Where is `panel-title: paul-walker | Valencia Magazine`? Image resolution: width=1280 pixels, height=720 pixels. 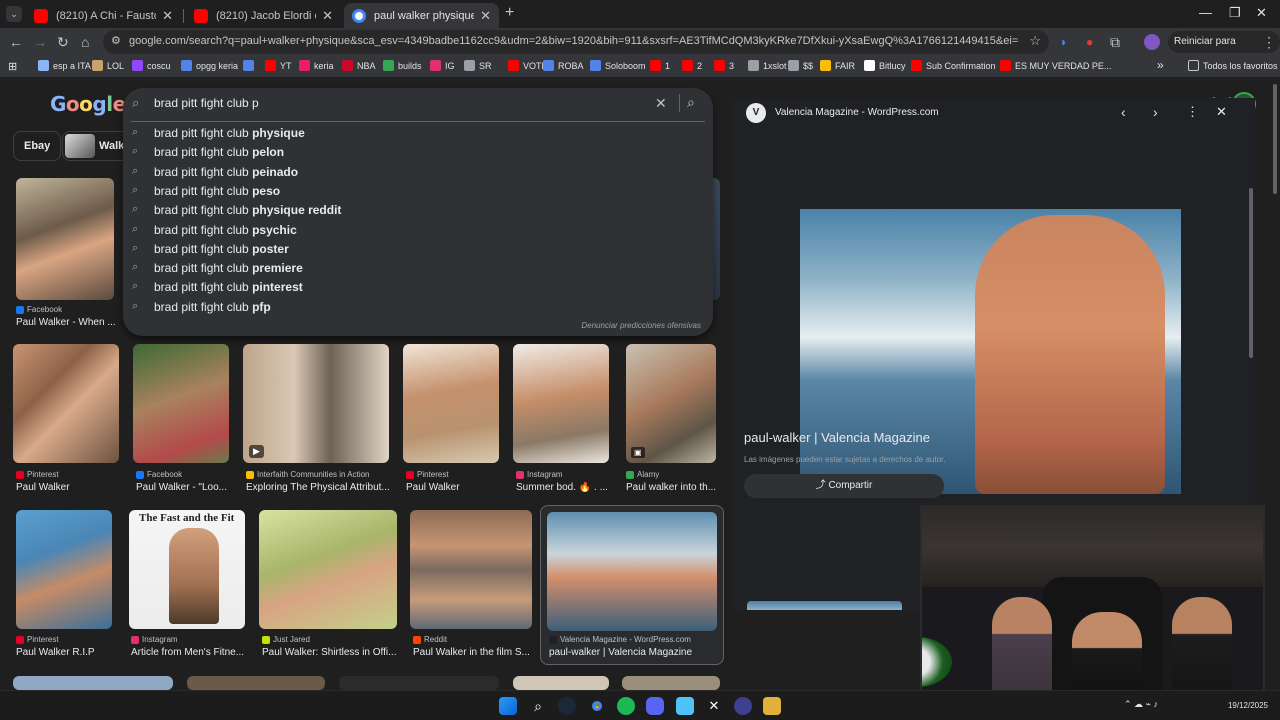
panel-title: paul-walker | Valencia Magazine is located at coordinates (837, 437).